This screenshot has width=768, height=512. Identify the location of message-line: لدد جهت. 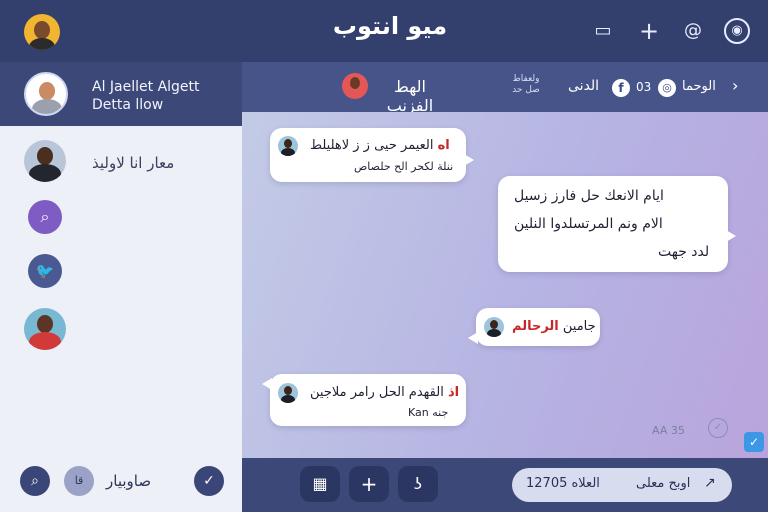
(684, 252).